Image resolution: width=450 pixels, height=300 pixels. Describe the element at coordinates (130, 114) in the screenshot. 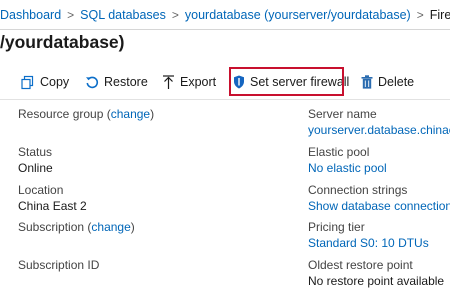

I see `resource-group-change-link: change` at that location.